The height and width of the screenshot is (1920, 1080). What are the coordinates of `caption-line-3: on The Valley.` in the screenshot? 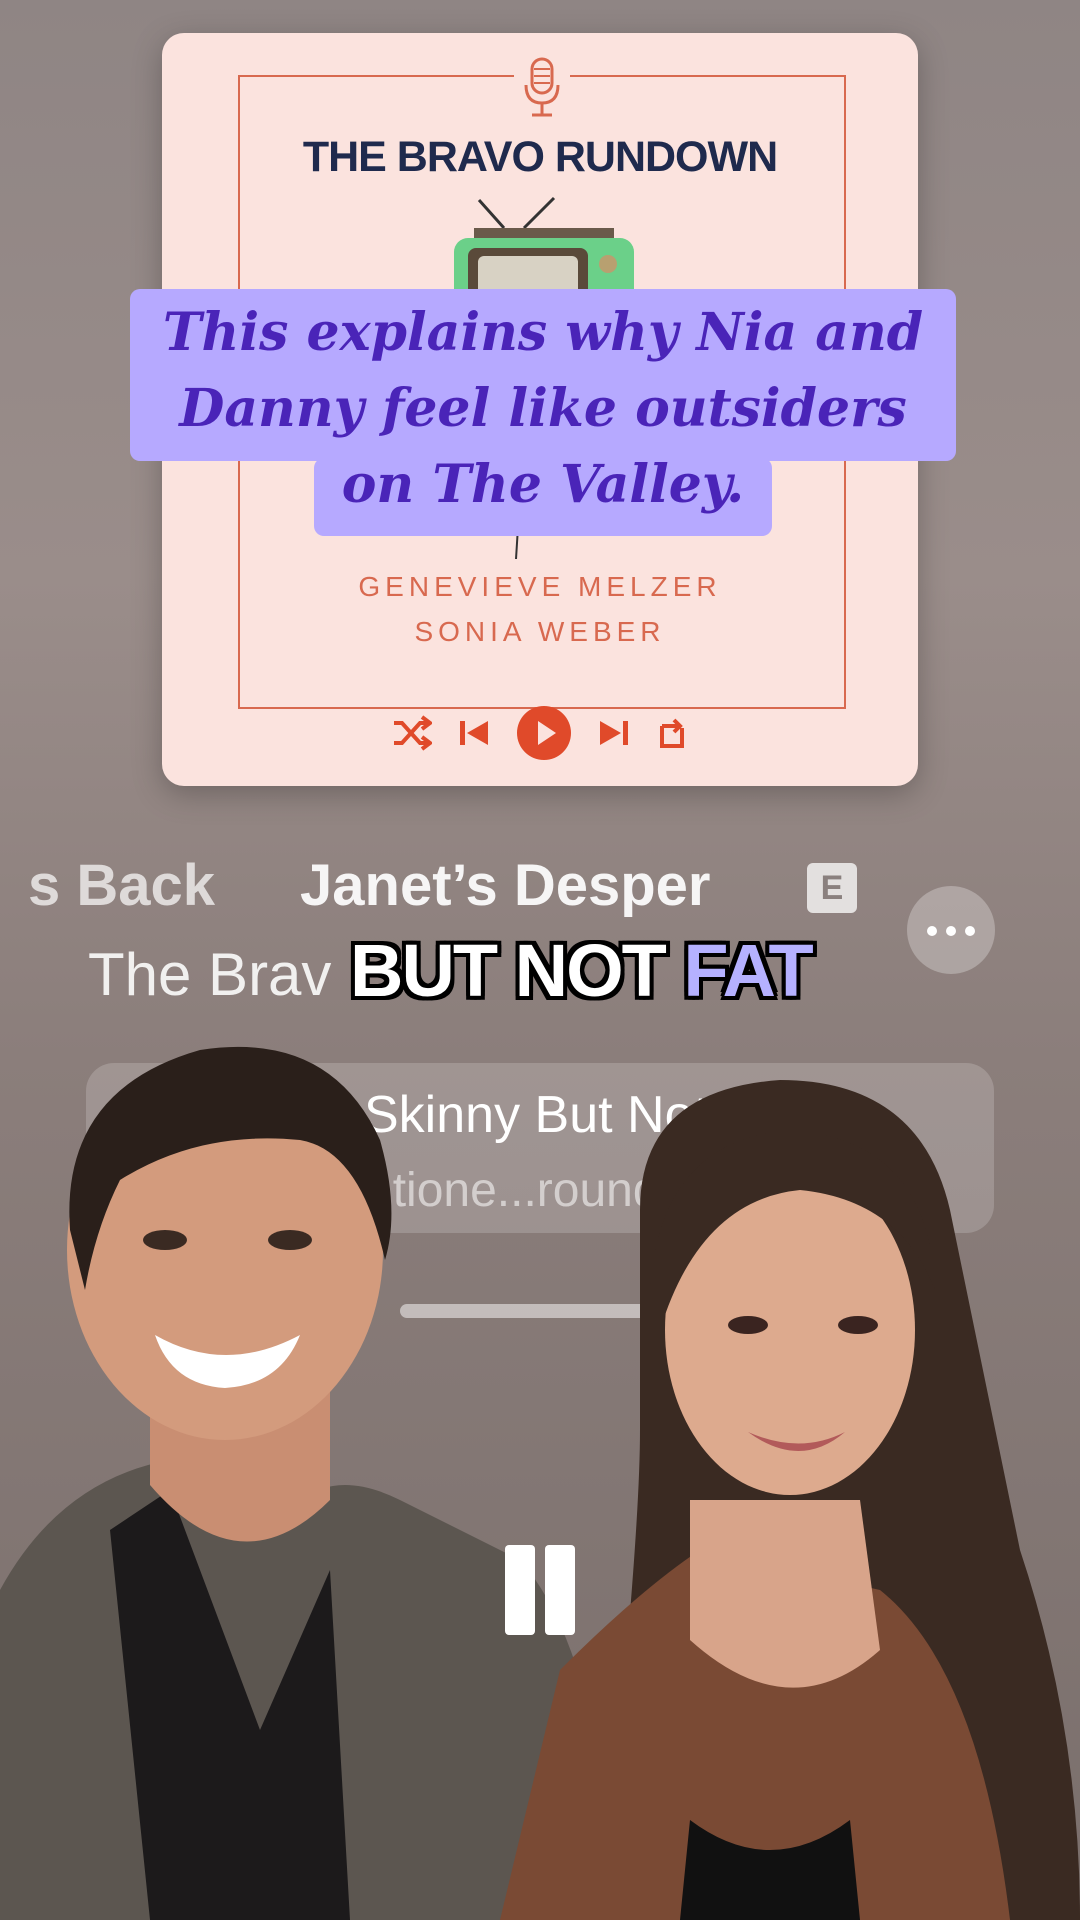 It's located at (543, 484).